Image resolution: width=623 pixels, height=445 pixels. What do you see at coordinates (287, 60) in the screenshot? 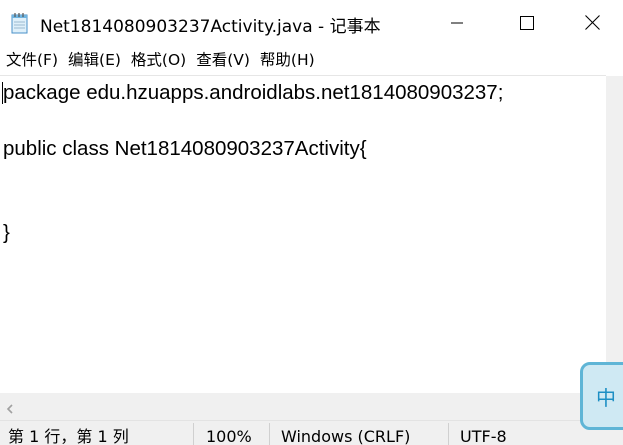
I see `menu-help: 帮助(H)` at bounding box center [287, 60].